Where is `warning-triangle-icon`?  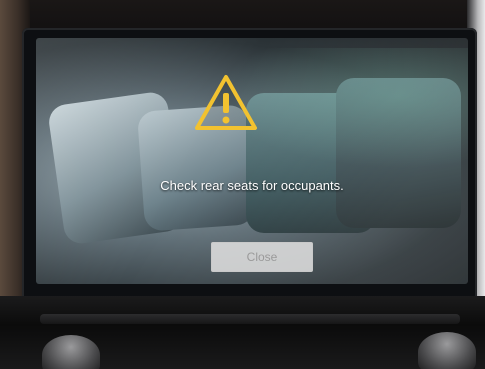
warning-triangle-icon is located at coordinates (226, 102).